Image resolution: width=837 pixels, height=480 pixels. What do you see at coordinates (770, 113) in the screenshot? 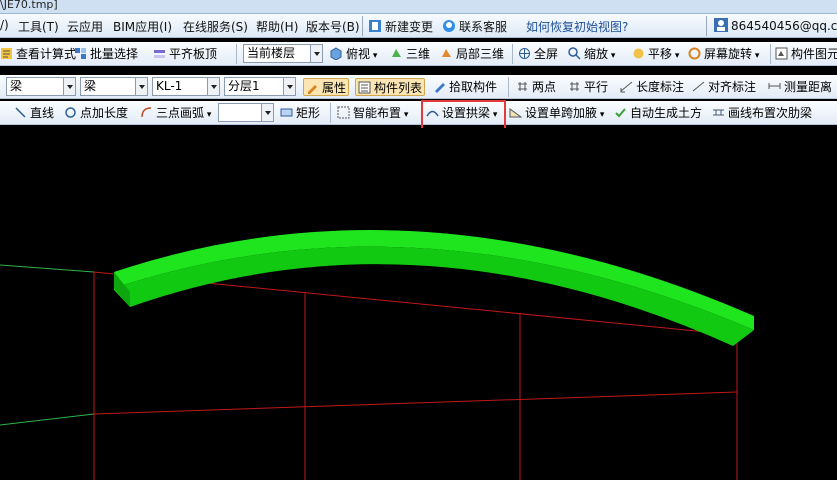
I see `secondary-rib-label: 画线布置次肋梁` at bounding box center [770, 113].